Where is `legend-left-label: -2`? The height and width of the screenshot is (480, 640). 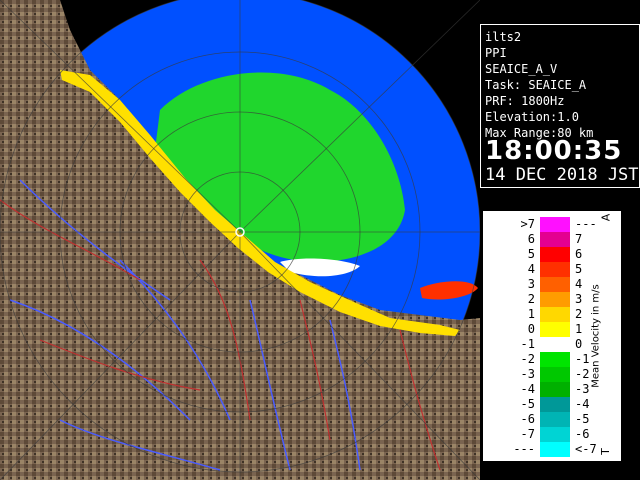 legend-left-label: -2 is located at coordinates (527, 359).